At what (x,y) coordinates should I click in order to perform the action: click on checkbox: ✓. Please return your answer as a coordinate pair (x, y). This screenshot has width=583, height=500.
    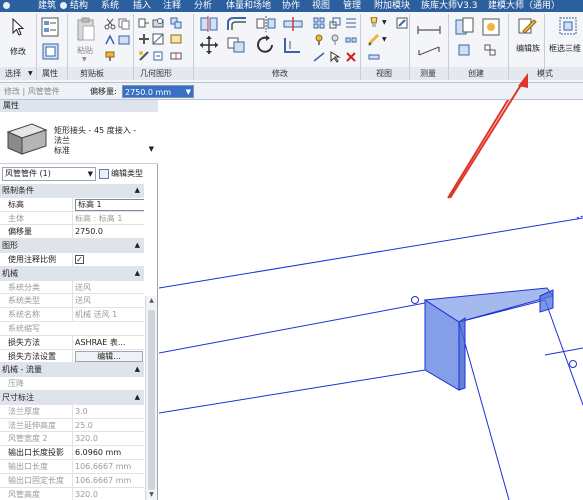
    Looking at the image, I should click on (79, 259).